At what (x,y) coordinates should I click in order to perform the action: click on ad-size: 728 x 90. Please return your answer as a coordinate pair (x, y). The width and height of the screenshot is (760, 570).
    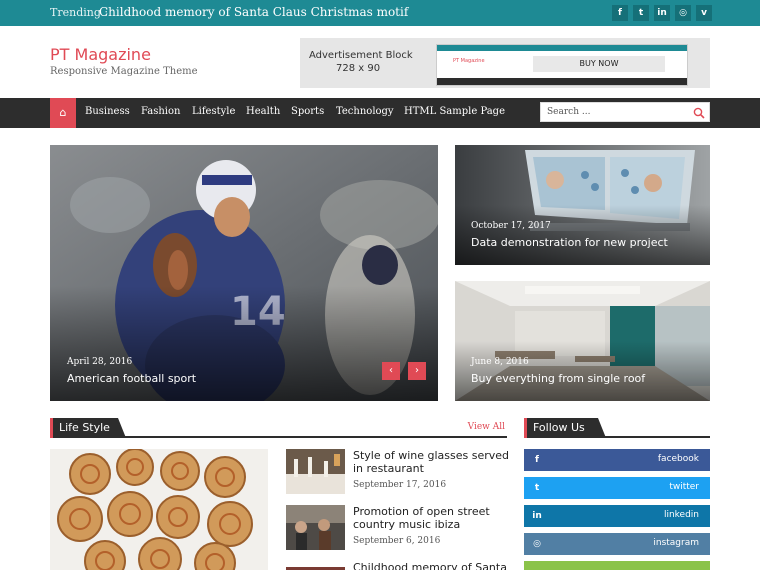
    Looking at the image, I should click on (358, 68).